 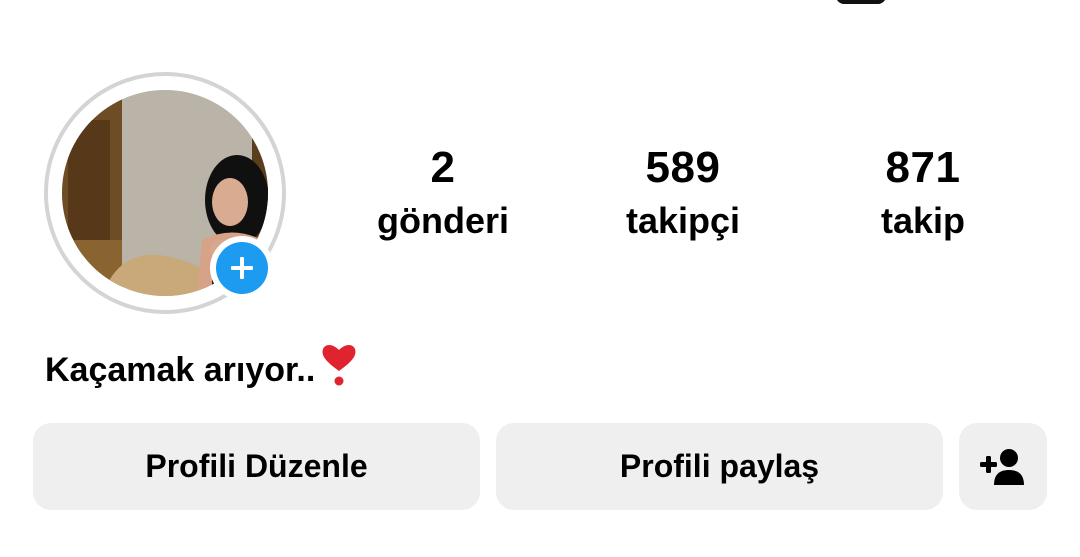 I want to click on heavy-heart-exclamation-icon, so click(x=339, y=365).